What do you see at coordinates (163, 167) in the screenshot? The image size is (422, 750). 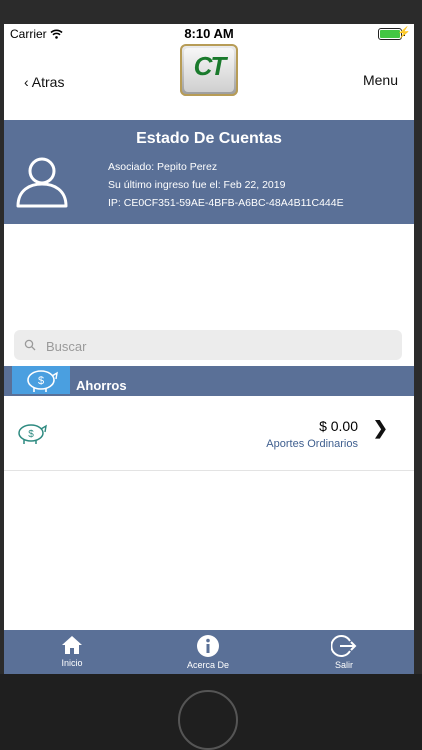 I see `associate-name: Asociado: Pepito Perez` at bounding box center [163, 167].